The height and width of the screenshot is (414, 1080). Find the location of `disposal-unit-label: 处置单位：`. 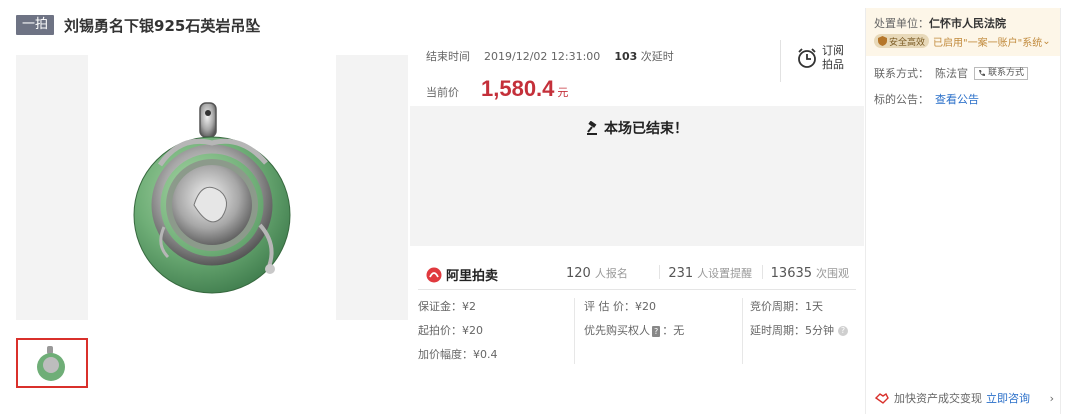

disposal-unit-label: 处置单位： is located at coordinates (901, 23).